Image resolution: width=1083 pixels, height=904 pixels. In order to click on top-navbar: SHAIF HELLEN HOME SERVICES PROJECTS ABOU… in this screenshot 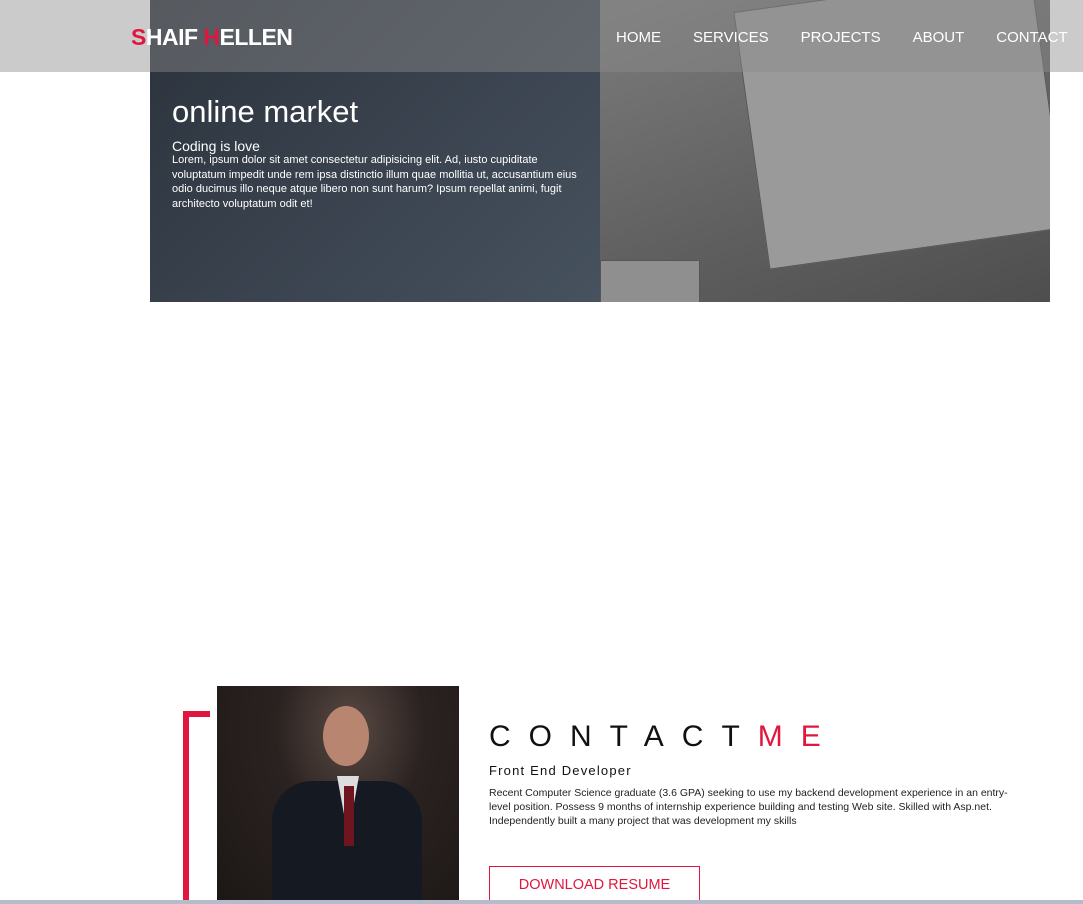, I will do `click(541, 36)`.